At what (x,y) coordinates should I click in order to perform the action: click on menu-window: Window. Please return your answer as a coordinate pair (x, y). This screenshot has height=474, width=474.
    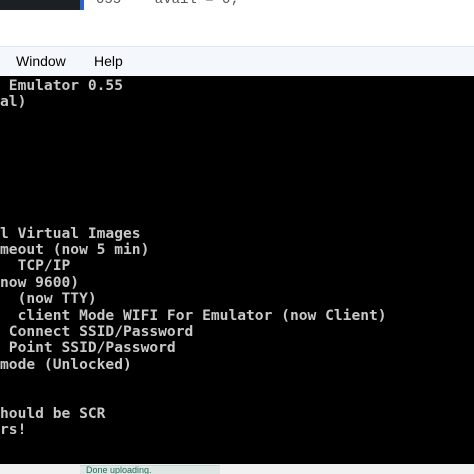
    Looking at the image, I should click on (41, 61).